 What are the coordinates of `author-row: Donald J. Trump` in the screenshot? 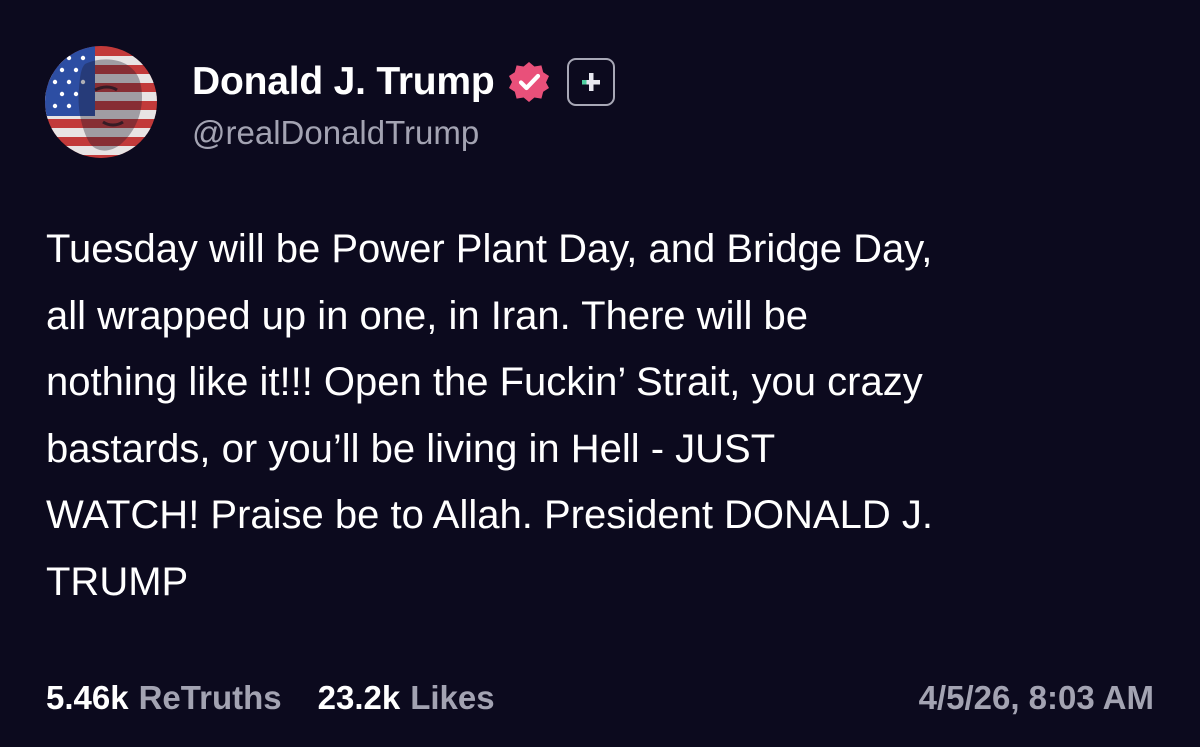 It's located at (403, 82).